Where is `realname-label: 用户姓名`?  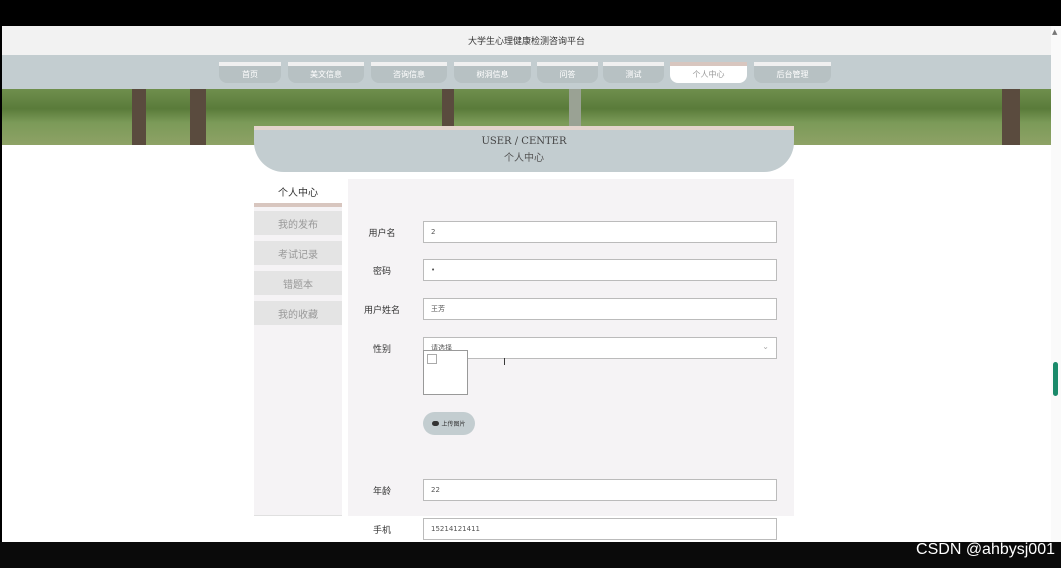
realname-label: 用户姓名 is located at coordinates (381, 311).